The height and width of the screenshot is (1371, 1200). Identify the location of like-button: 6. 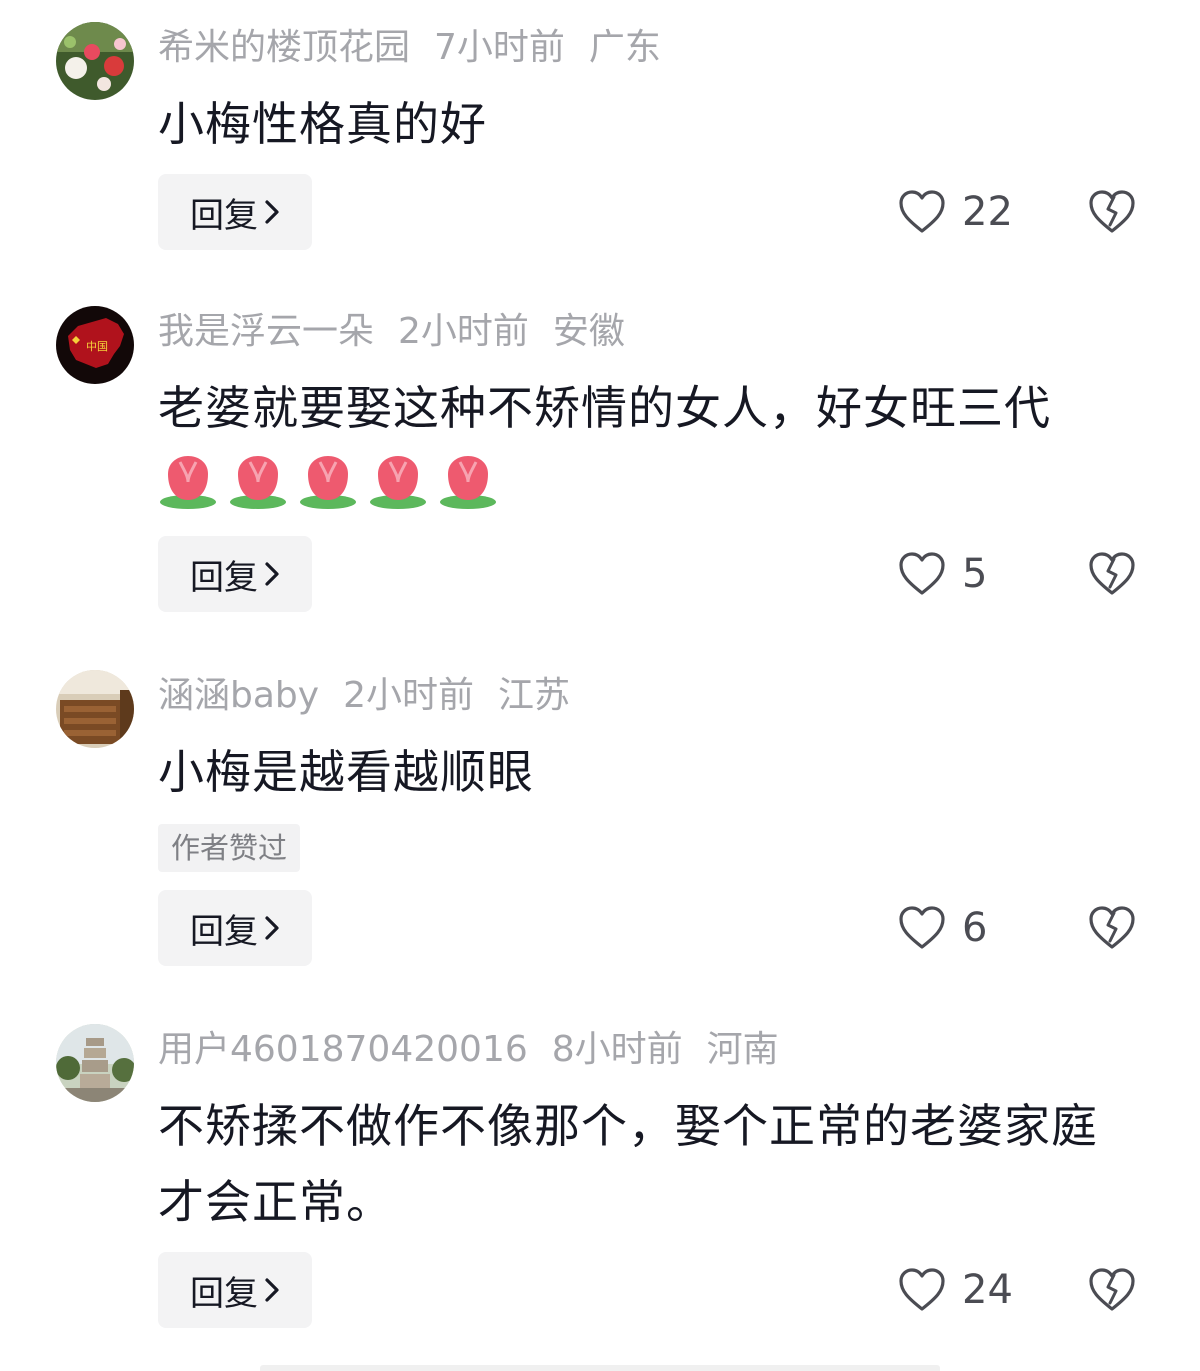
(942, 928).